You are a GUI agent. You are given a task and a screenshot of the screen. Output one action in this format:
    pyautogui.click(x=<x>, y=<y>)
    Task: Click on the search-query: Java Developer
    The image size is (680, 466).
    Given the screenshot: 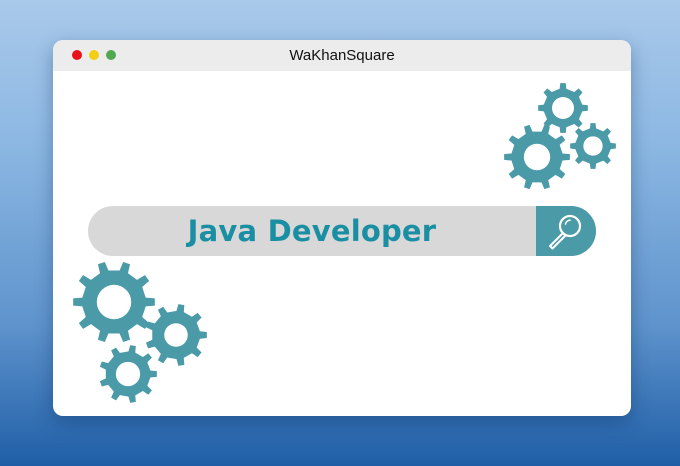 What is the action you would take?
    pyautogui.click(x=312, y=231)
    